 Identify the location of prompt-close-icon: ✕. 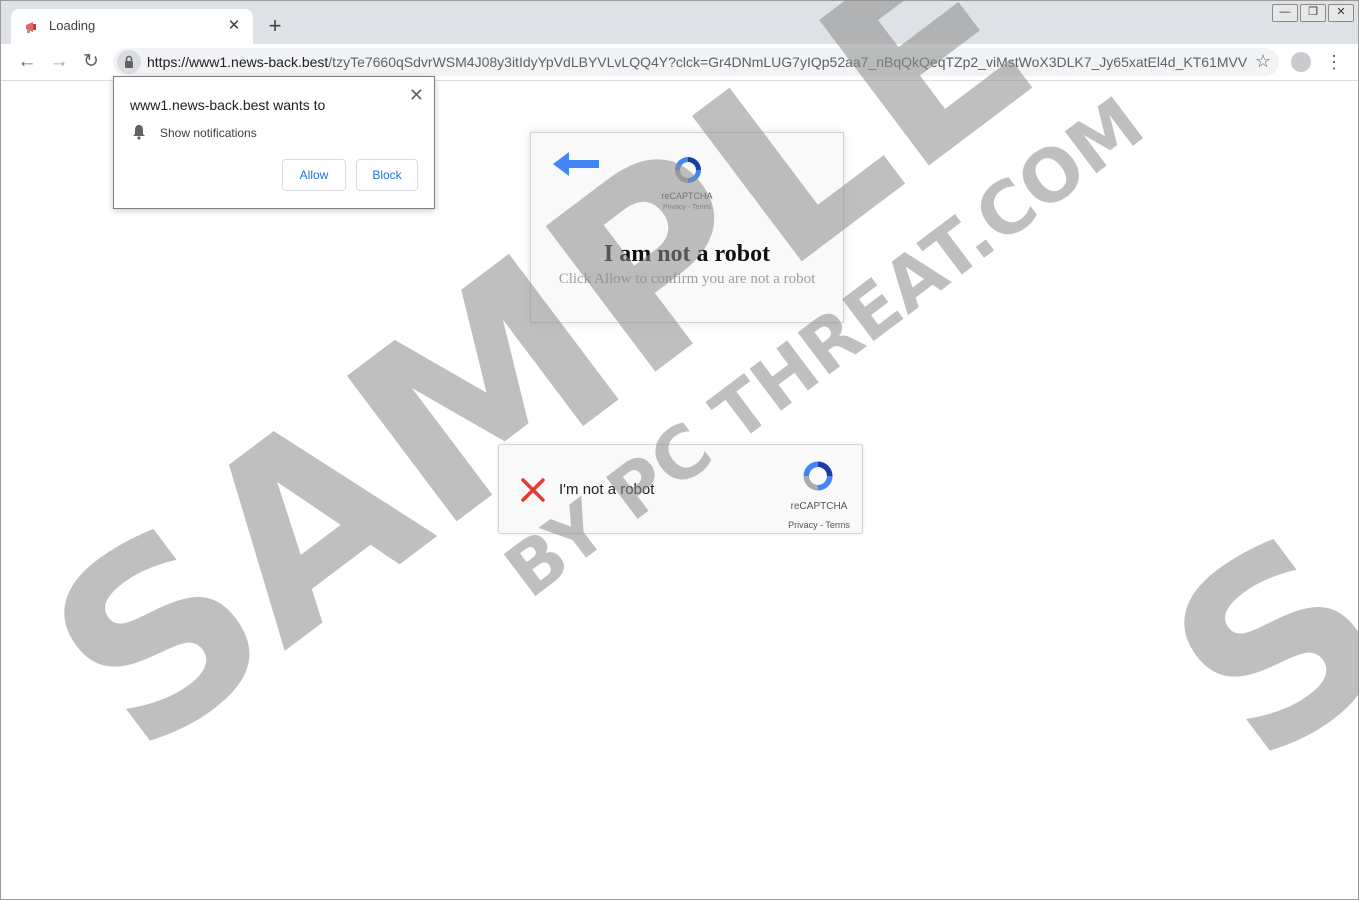
(416, 95).